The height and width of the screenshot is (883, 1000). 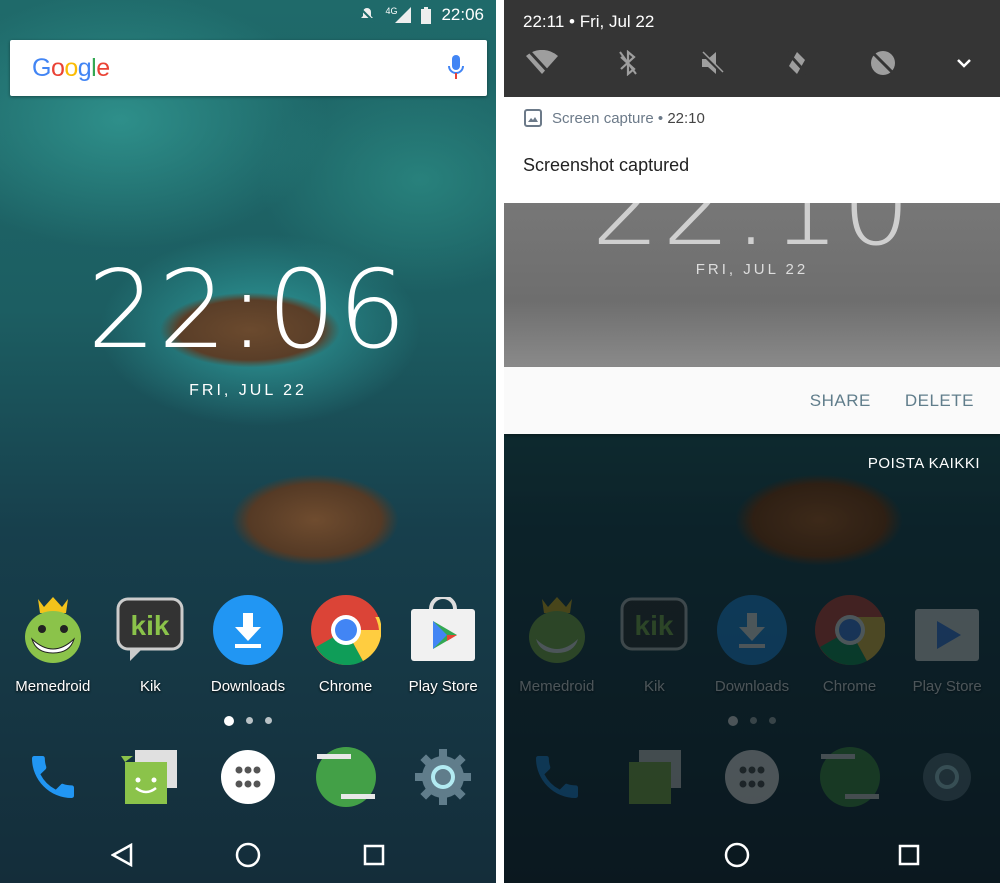 What do you see at coordinates (686, 118) in the screenshot?
I see `notification-time: 22:10` at bounding box center [686, 118].